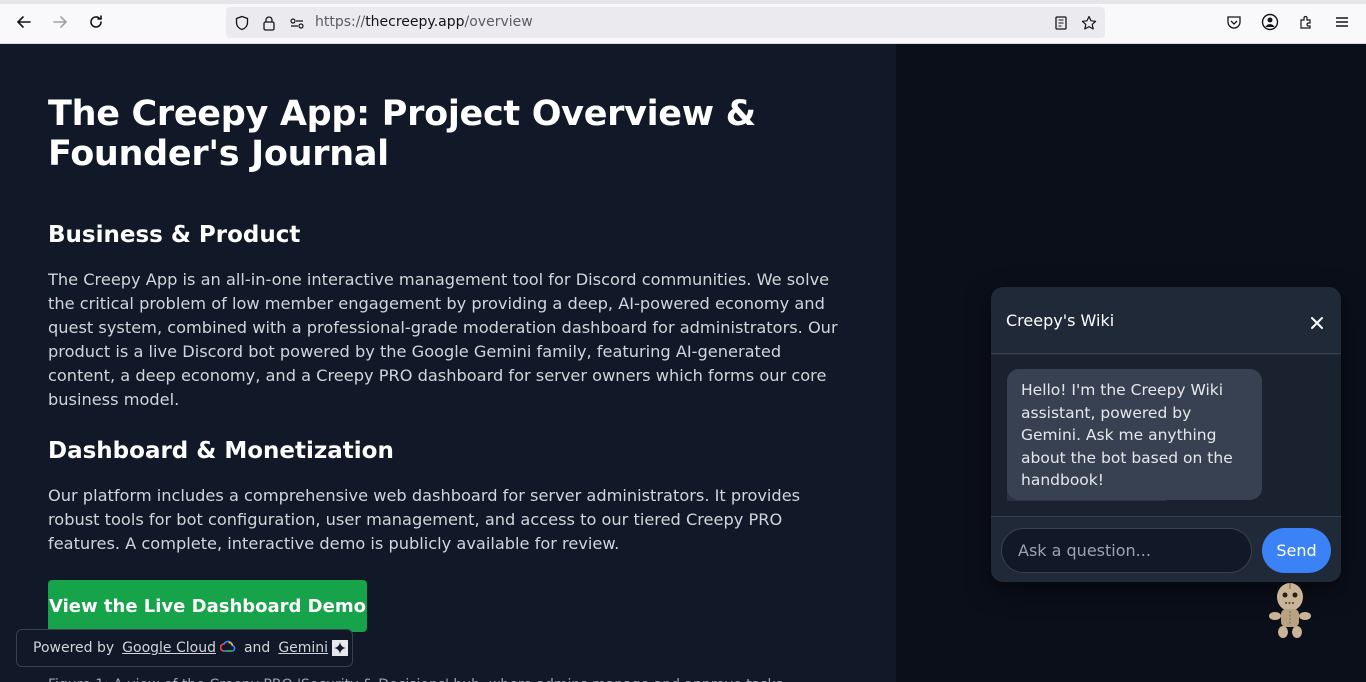 This screenshot has height=682, width=1366. What do you see at coordinates (1126, 550) in the screenshot?
I see `chat-question-input` at bounding box center [1126, 550].